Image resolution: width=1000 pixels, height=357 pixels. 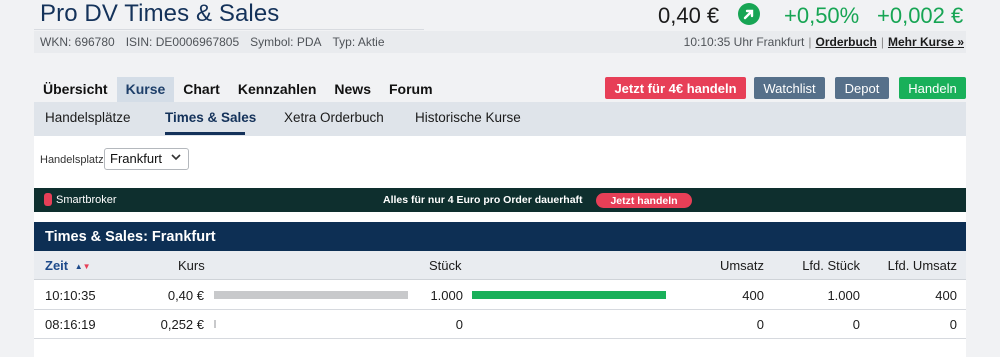 What do you see at coordinates (753, 295) in the screenshot?
I see `row1-umsatz: 400` at bounding box center [753, 295].